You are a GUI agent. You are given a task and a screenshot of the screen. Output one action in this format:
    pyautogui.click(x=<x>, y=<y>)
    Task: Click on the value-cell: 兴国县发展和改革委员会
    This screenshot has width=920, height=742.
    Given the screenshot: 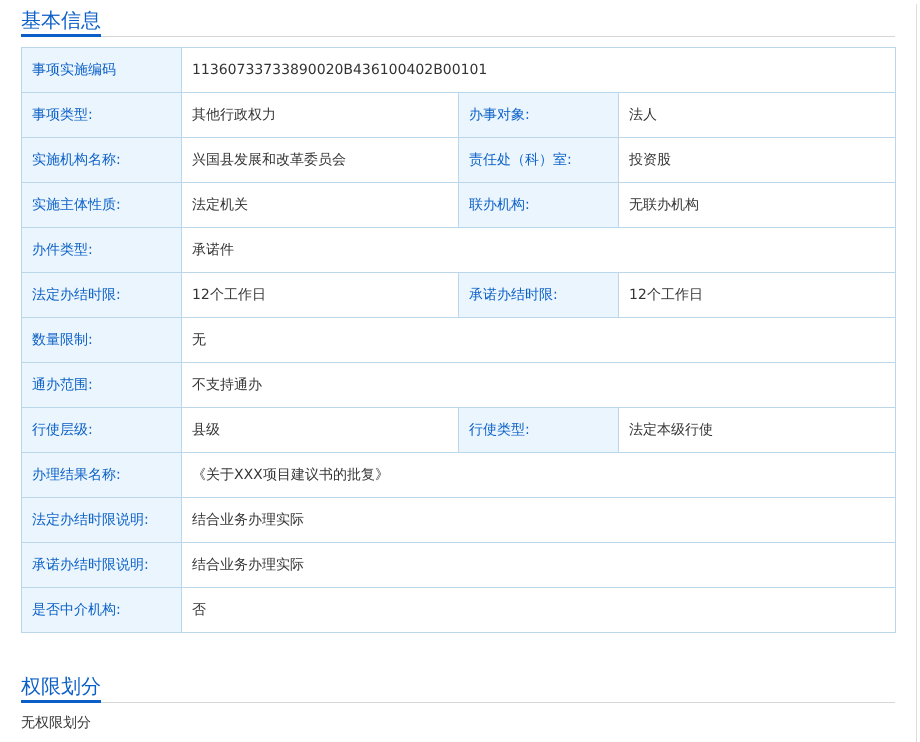 What is the action you would take?
    pyautogui.click(x=320, y=160)
    